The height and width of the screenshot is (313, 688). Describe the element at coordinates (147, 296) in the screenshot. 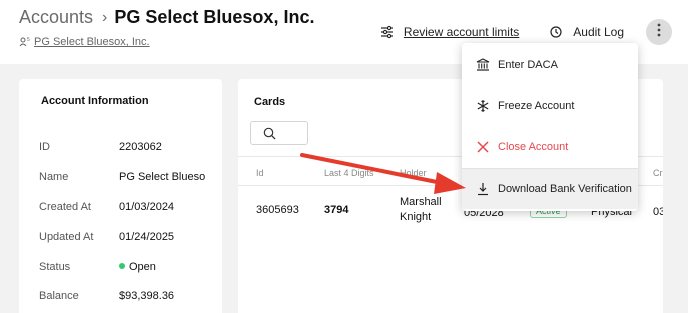

I see `info-value: $93,398.36` at that location.